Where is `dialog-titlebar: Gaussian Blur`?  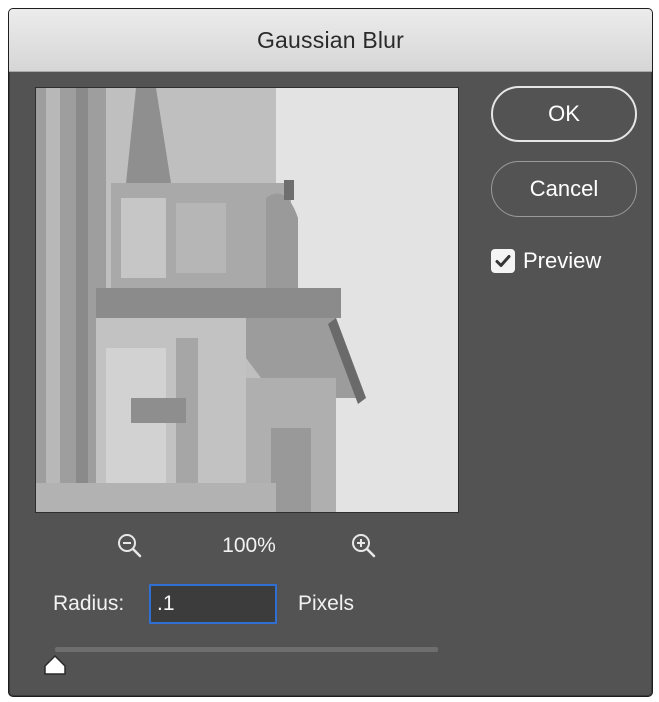
dialog-titlebar: Gaussian Blur is located at coordinates (330, 40).